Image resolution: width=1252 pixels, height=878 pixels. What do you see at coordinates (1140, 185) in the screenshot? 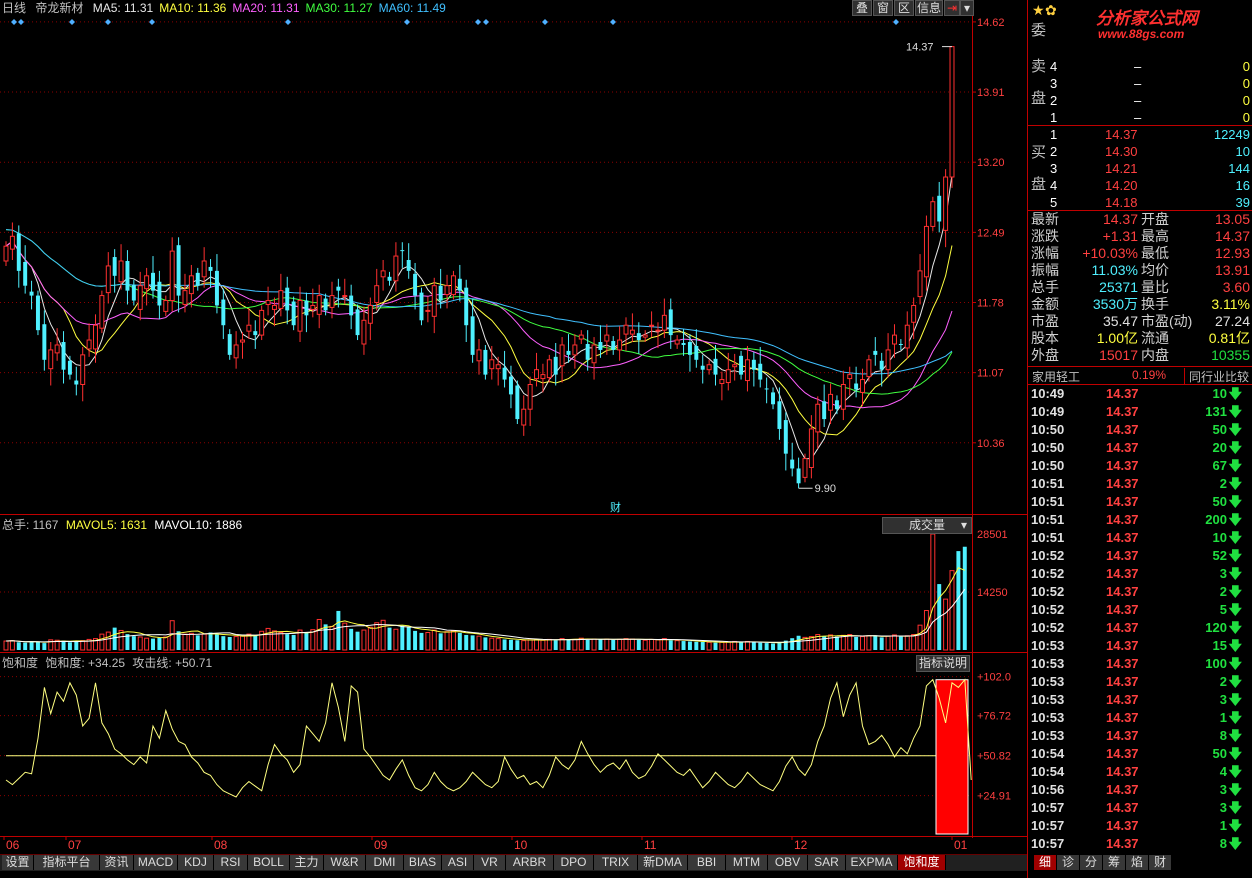
I see `buy-row: 4 14.20 16` at bounding box center [1140, 185].